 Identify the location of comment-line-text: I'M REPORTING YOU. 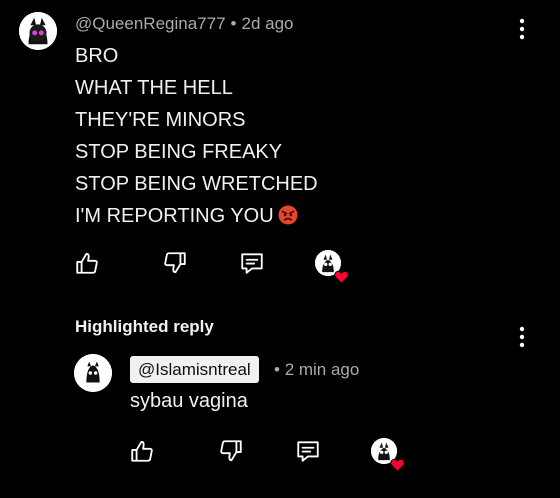
(174, 216).